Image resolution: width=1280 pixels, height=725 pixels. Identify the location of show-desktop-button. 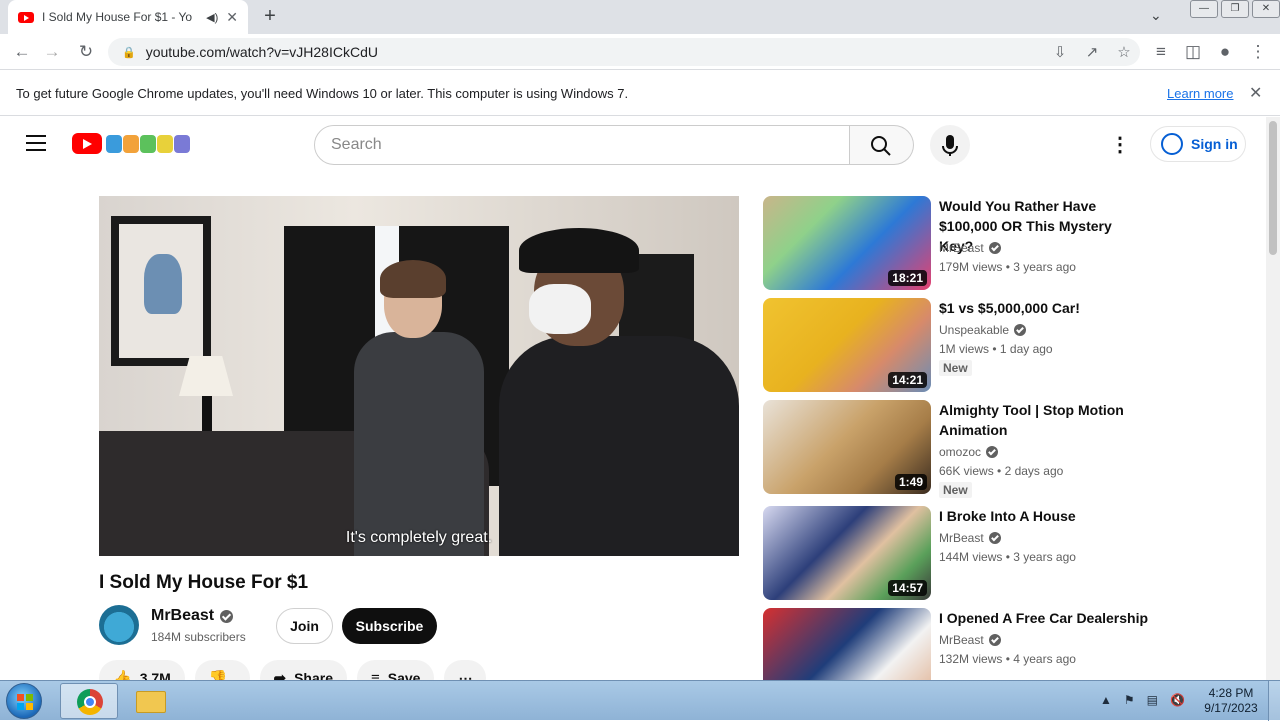
(1274, 701).